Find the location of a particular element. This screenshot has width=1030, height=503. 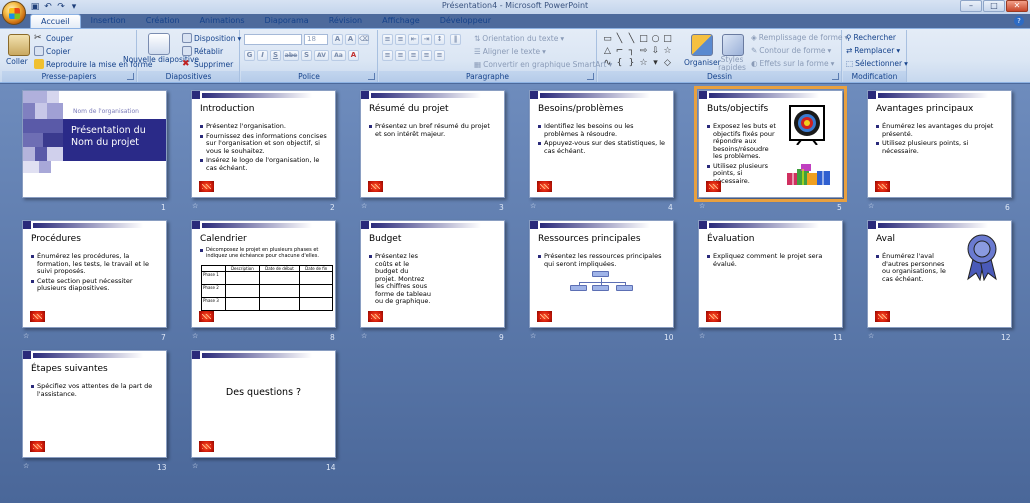

align-right-icon: ≡ is located at coordinates (413, 55).